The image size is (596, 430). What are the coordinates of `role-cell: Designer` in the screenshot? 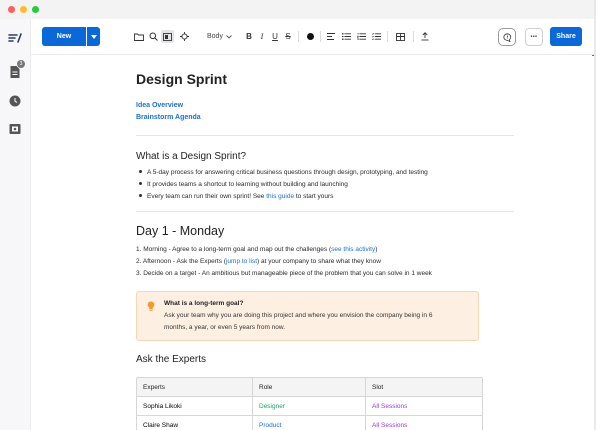 It's located at (309, 406).